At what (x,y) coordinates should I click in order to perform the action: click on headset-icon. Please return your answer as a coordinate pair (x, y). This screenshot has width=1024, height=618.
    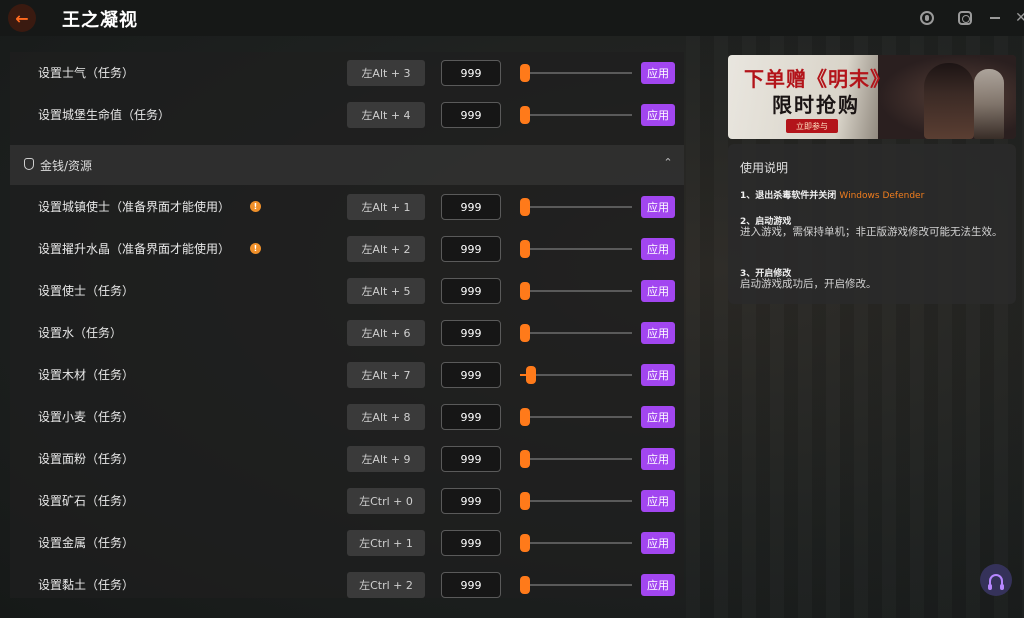
    Looking at the image, I should click on (996, 582).